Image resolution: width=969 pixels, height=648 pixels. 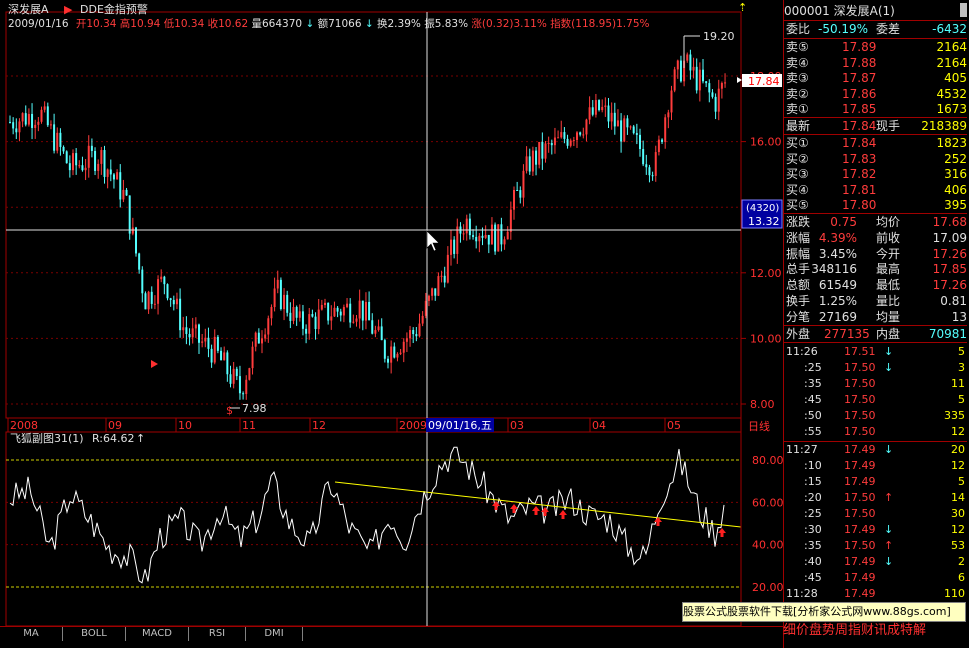 What do you see at coordinates (38, 24) in the screenshot?
I see `info-date: 2009/01/16` at bounding box center [38, 24].